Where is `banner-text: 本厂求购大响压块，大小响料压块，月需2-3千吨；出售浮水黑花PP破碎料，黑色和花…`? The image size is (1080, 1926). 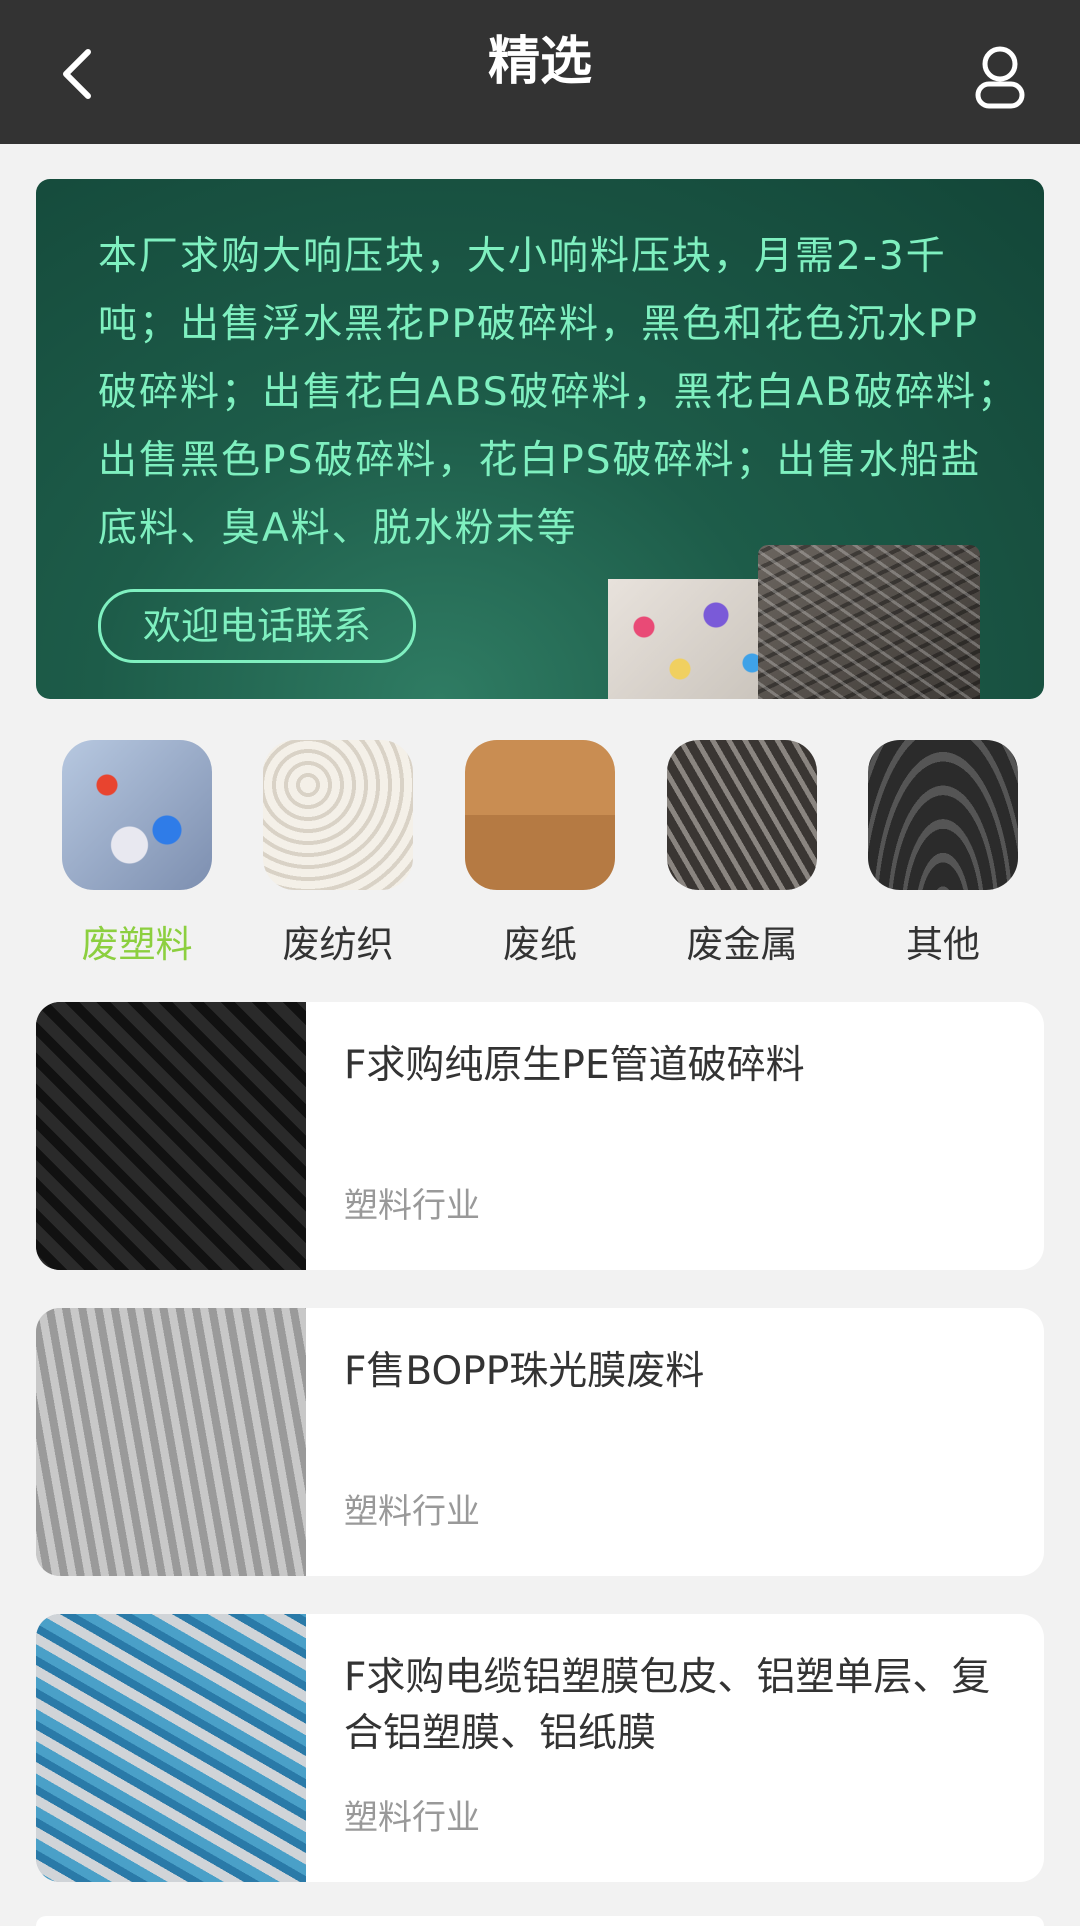
banner-text: 本厂求购大响压块，大小响料压块，月需2-3千吨；出售浮水黑花PP破碎料，黑色和花… is located at coordinates (558, 392).